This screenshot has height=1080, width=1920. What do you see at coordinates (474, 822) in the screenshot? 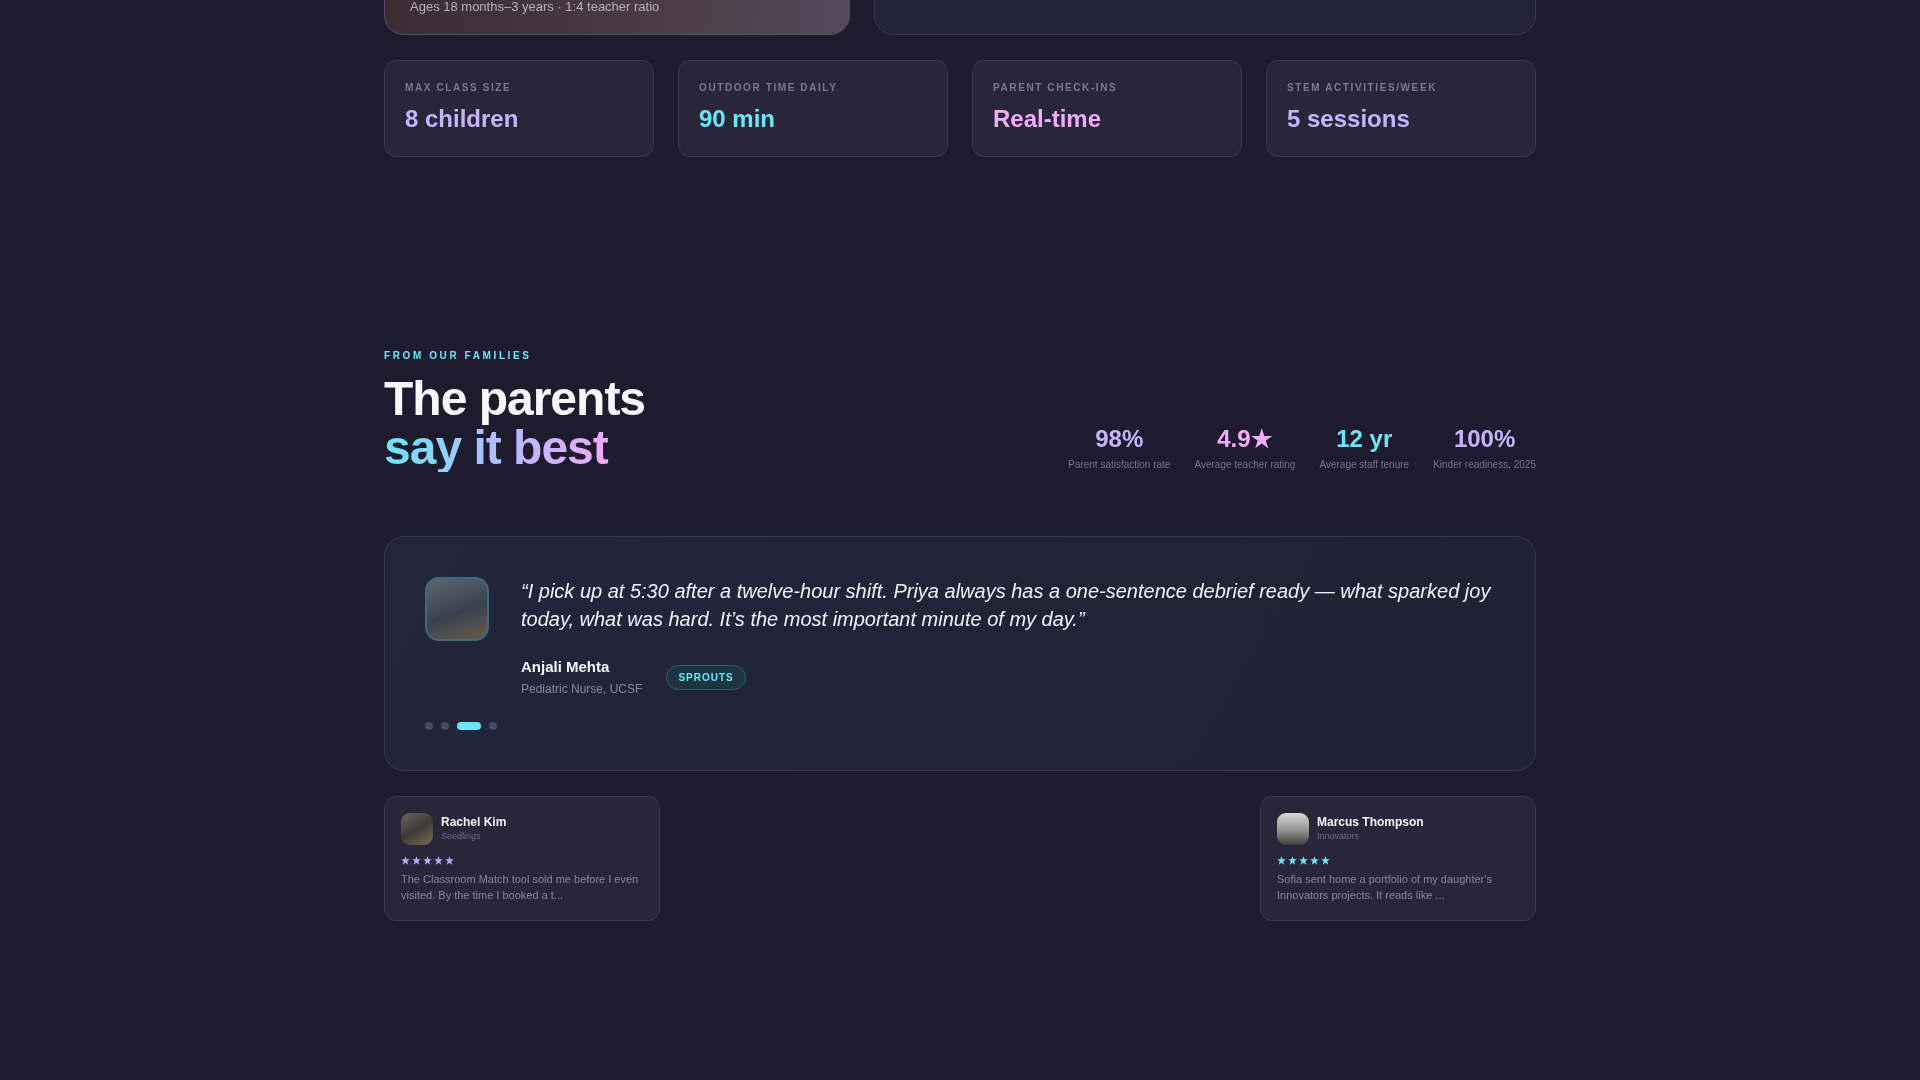
I see `reviewer-name: Rachel Kim` at bounding box center [474, 822].